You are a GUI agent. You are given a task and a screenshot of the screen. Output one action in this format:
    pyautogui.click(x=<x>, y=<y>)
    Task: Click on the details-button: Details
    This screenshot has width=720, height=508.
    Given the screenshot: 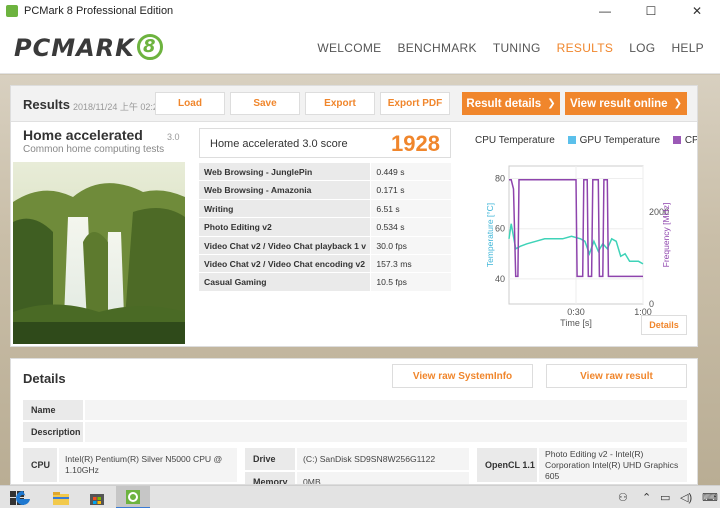 What is the action you would take?
    pyautogui.click(x=664, y=325)
    